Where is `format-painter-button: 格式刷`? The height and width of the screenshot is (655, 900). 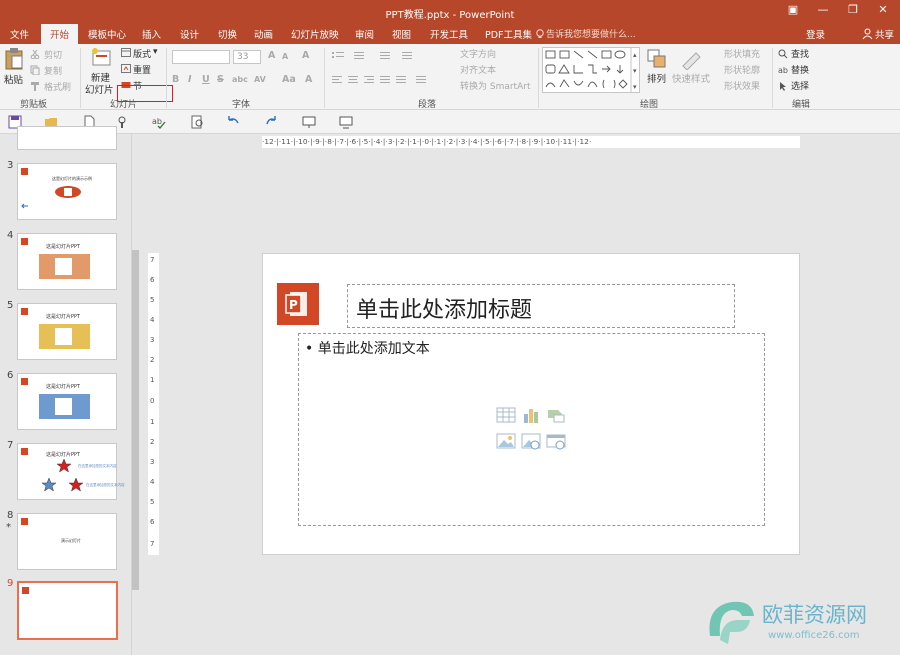
format-painter-button: 格式刷 is located at coordinates (57, 86).